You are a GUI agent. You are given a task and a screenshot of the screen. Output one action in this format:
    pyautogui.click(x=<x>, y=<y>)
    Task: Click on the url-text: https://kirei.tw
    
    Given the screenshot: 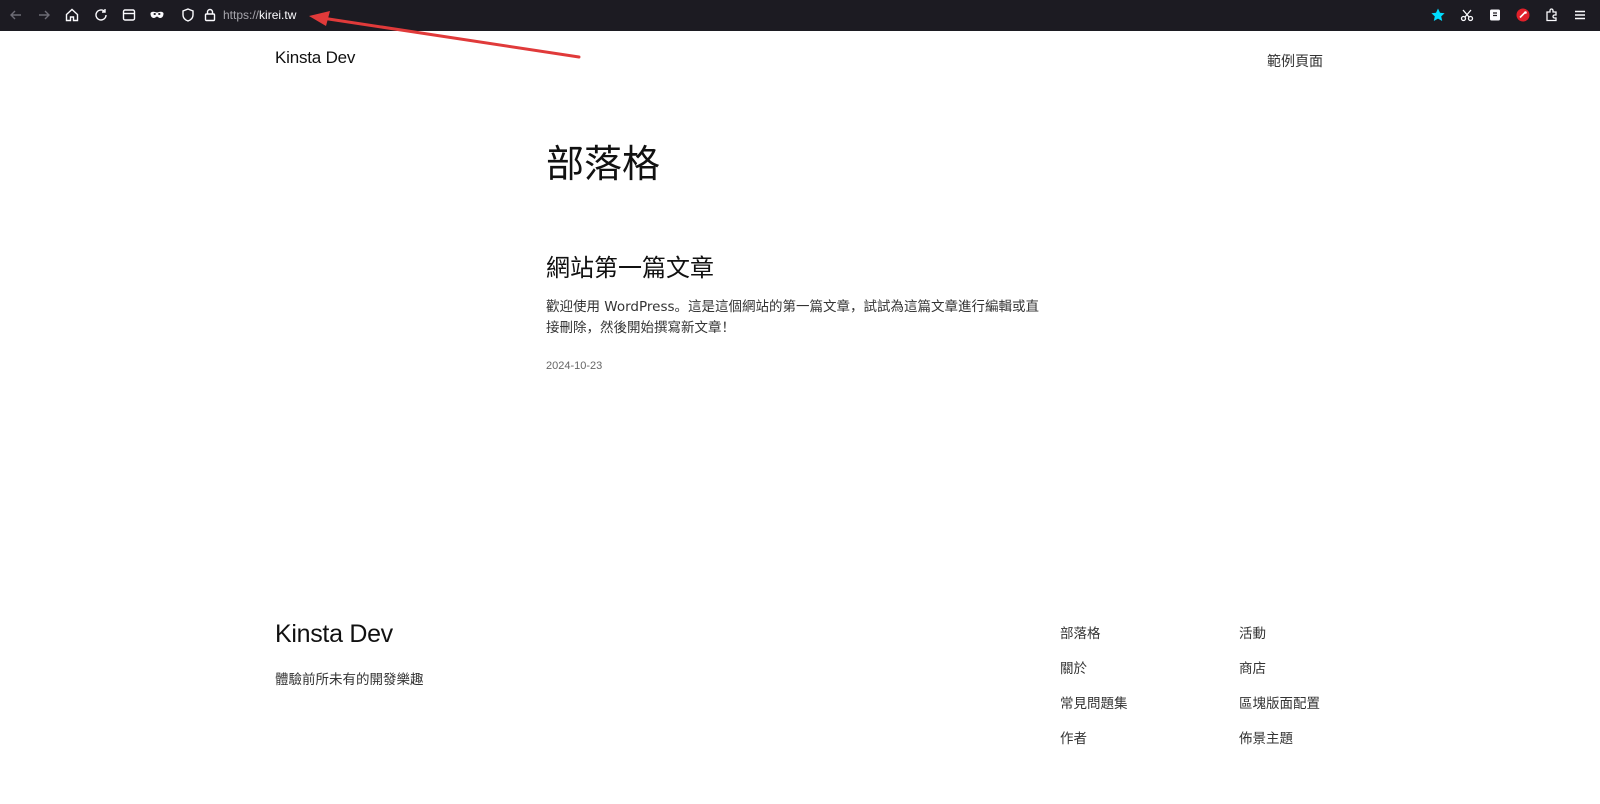 What is the action you would take?
    pyautogui.click(x=259, y=15)
    